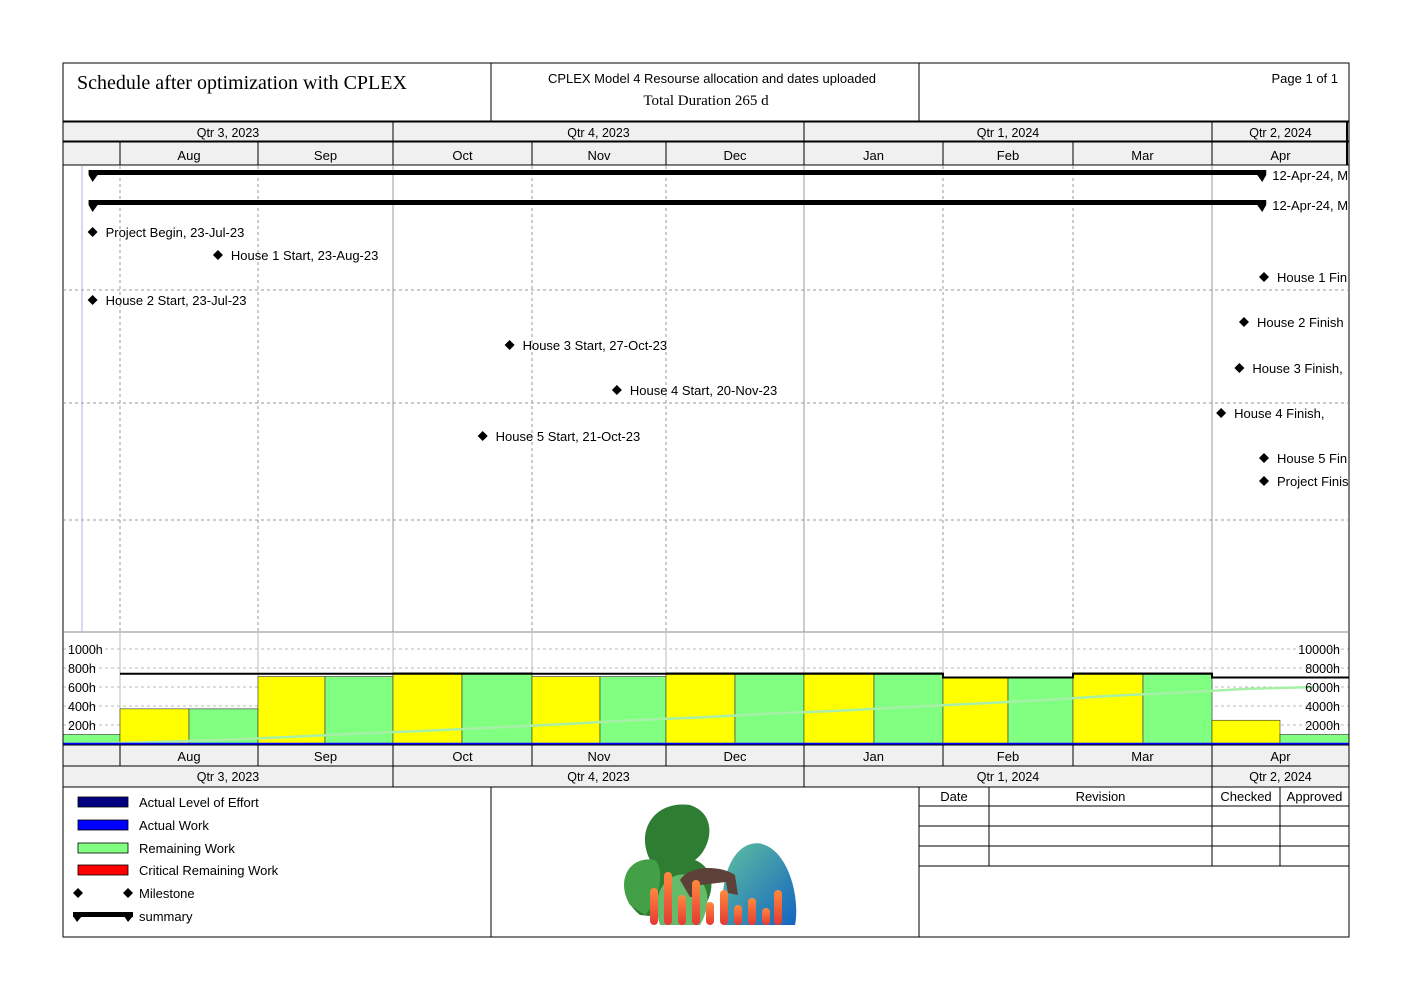 The width and height of the screenshot is (1414, 1000). I want to click on top-month-label: Jan, so click(873, 155).